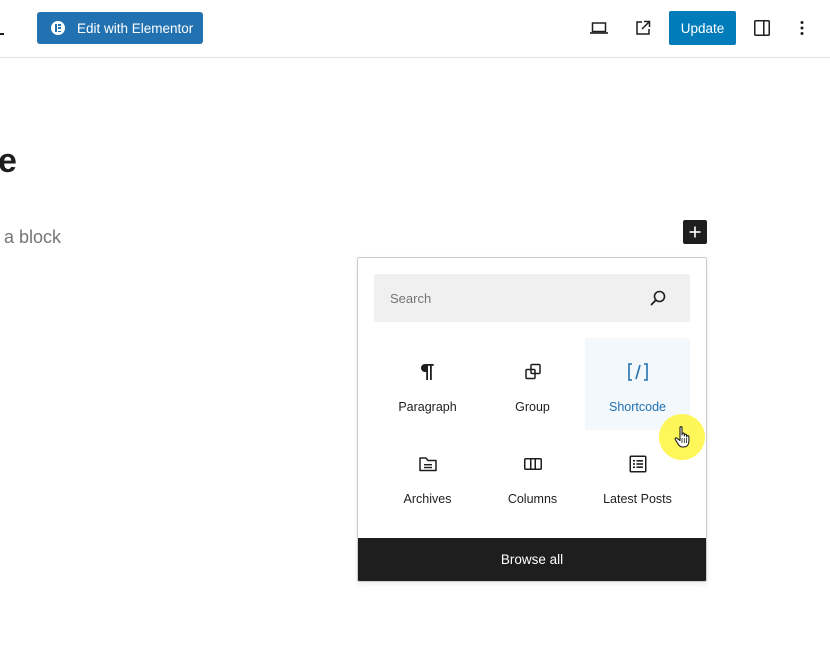 The width and height of the screenshot is (830, 663). Describe the element at coordinates (427, 499) in the screenshot. I see `block-item-label: Archives` at that location.